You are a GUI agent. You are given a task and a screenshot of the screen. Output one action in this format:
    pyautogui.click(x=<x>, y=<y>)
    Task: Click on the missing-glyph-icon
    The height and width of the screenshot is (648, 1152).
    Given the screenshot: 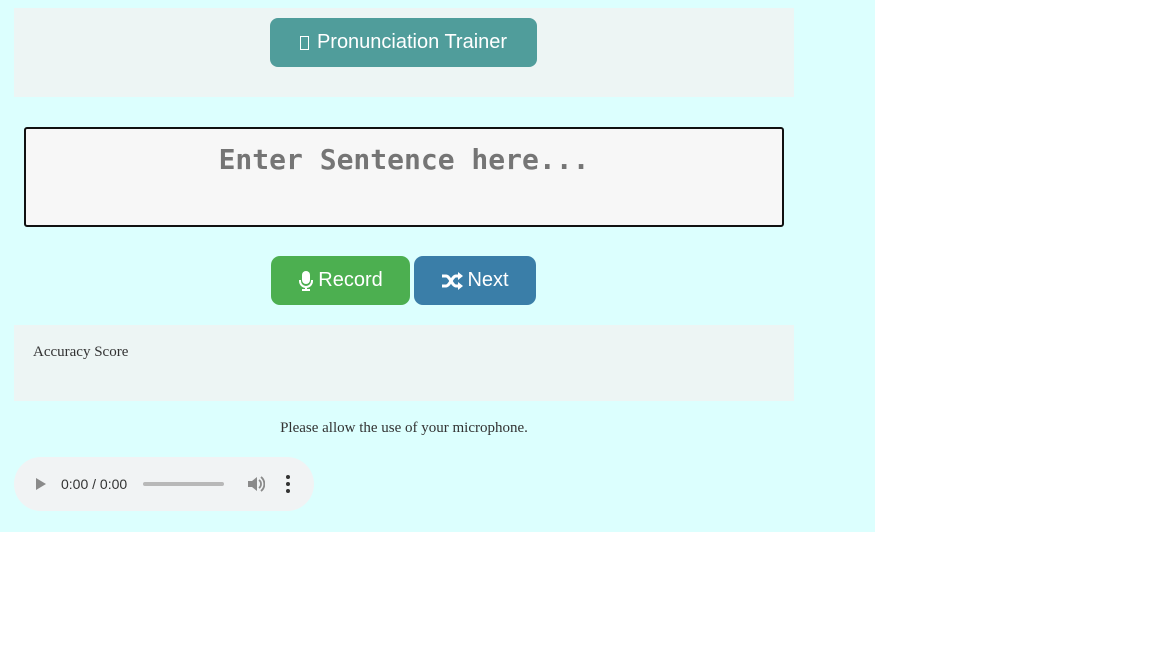 What is the action you would take?
    pyautogui.click(x=304, y=42)
    